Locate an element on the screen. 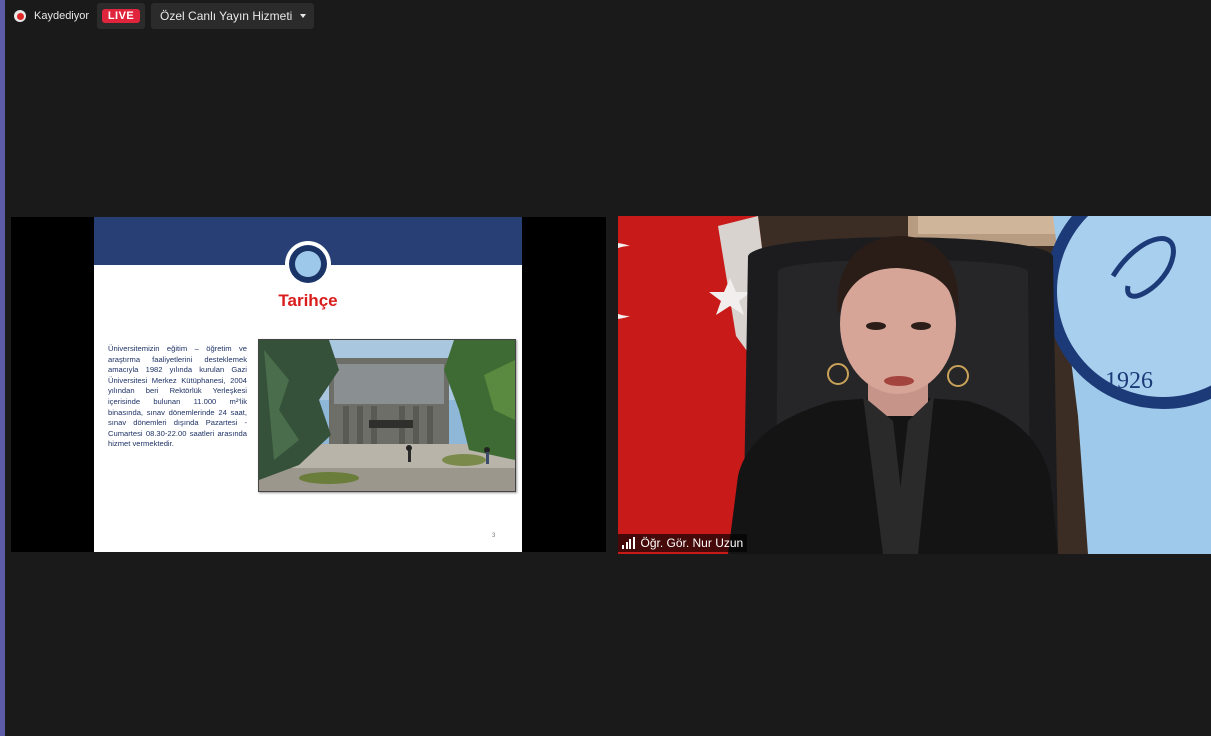  chevron-down-icon is located at coordinates (303, 16).